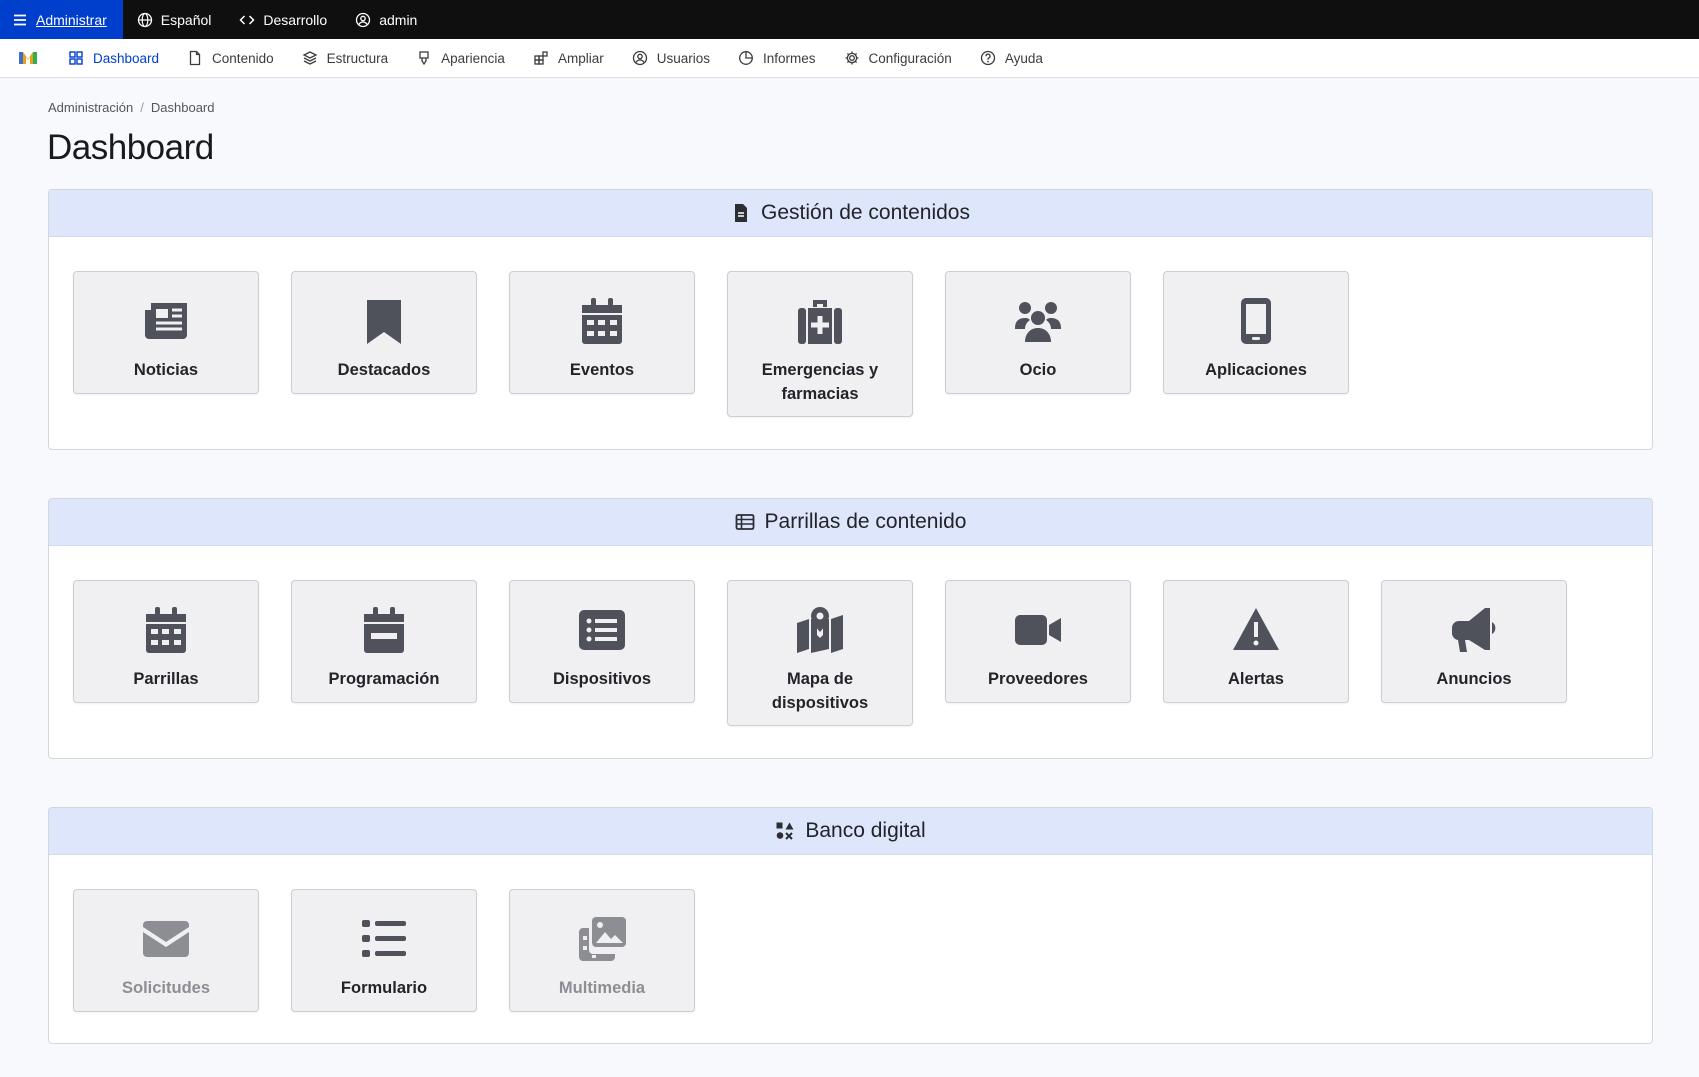 This screenshot has height=1077, width=1699. Describe the element at coordinates (166, 679) in the screenshot. I see `tile-label: Parrillas` at that location.